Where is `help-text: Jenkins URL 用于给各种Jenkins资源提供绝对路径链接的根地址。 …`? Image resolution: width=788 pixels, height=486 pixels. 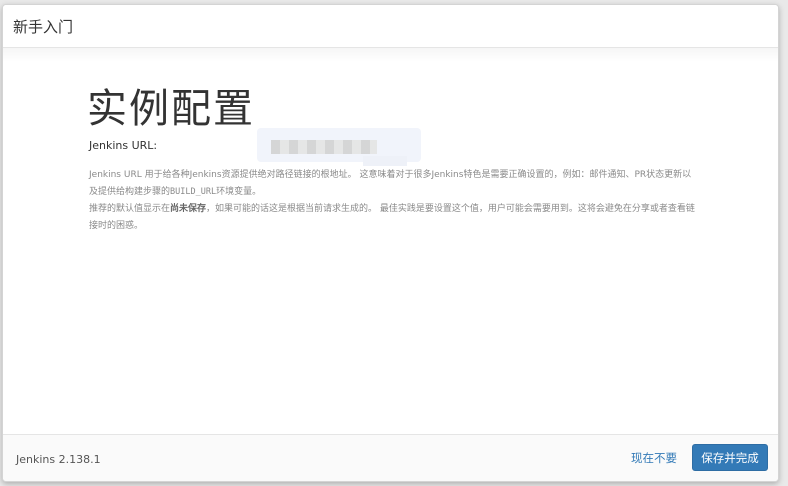 help-text: Jenkins URL 用于给各种Jenkins资源提供绝对路径链接的根地址。 … is located at coordinates (394, 201).